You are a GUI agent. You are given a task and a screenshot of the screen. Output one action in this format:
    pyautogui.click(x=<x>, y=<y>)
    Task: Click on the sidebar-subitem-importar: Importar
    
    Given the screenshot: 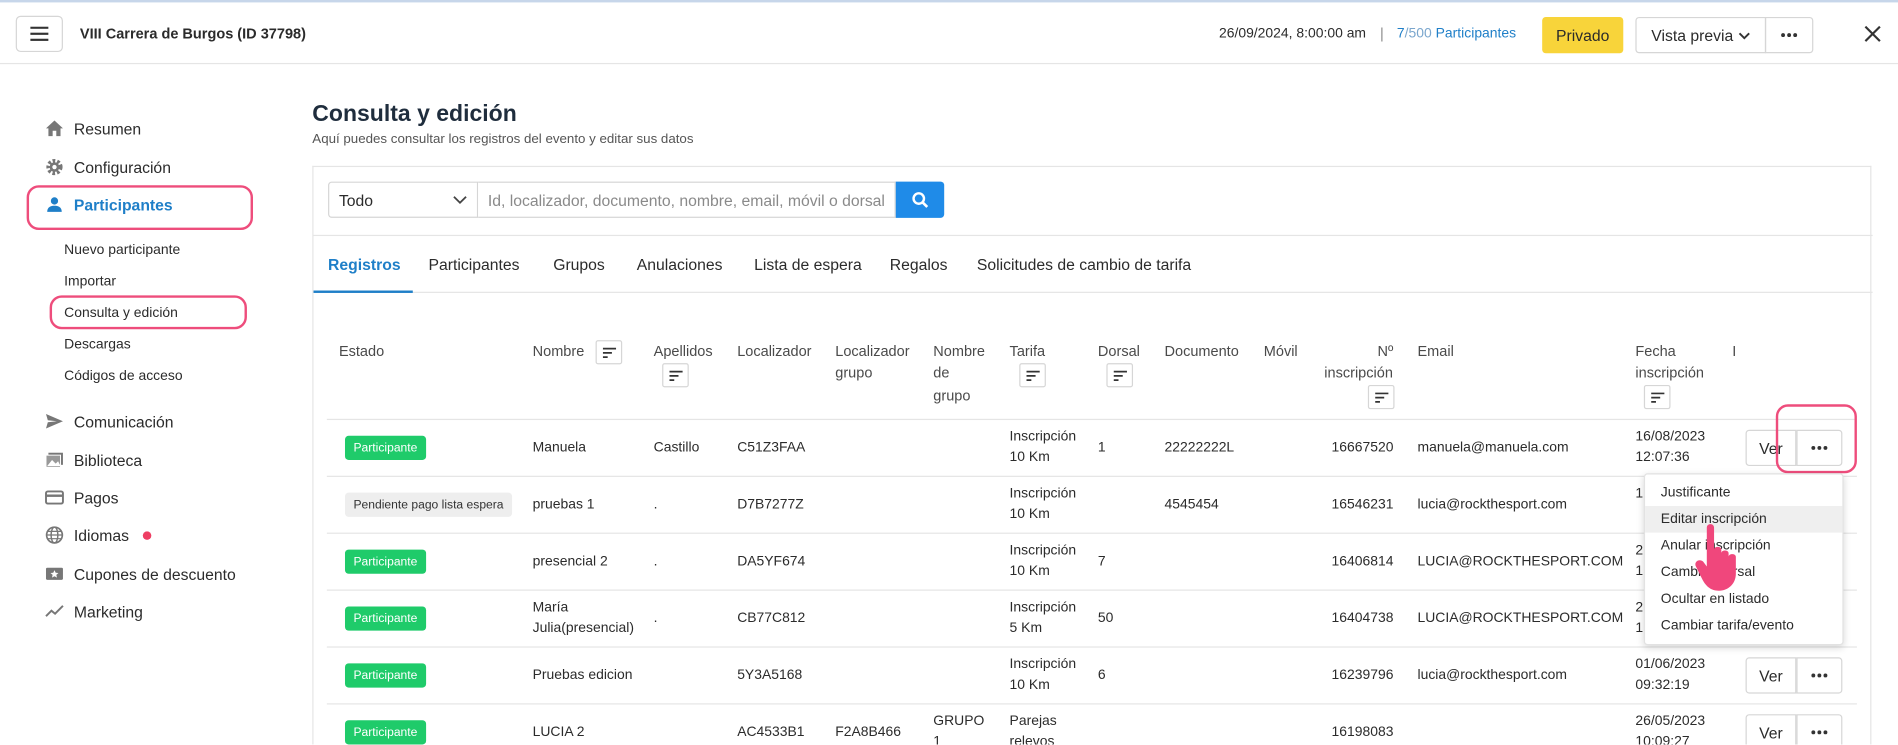 What is the action you would take?
    pyautogui.click(x=90, y=282)
    